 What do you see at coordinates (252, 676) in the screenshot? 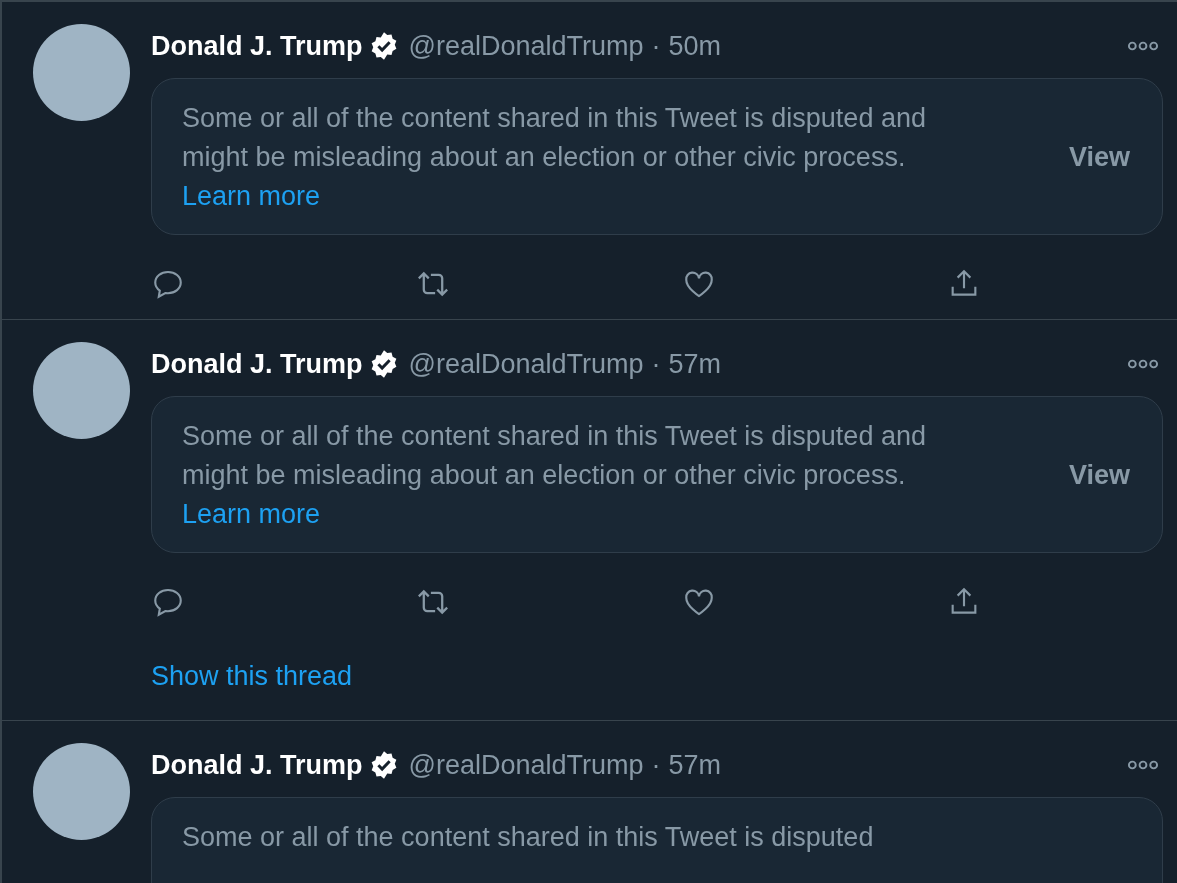
I see `show-thread-link: Show this thread` at bounding box center [252, 676].